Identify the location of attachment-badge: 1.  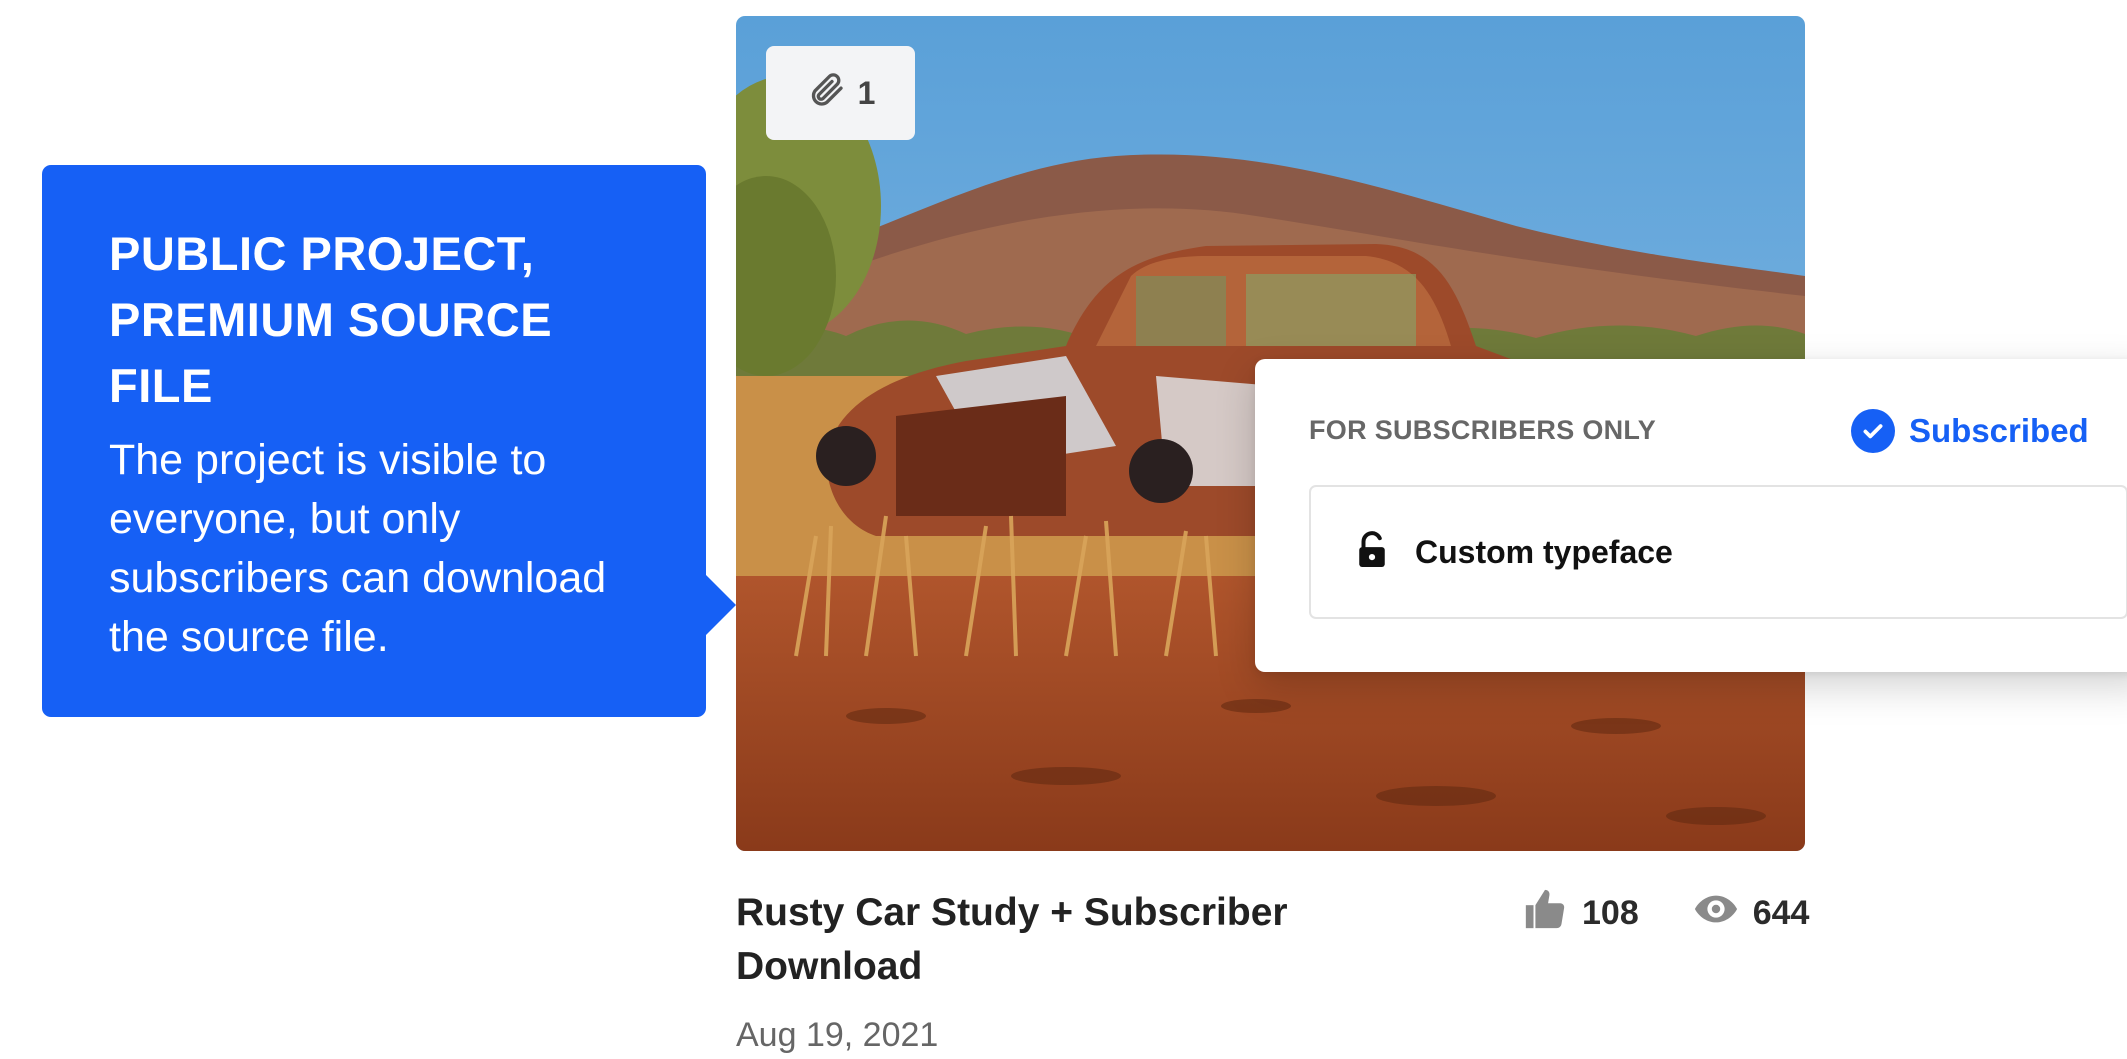
(840, 93).